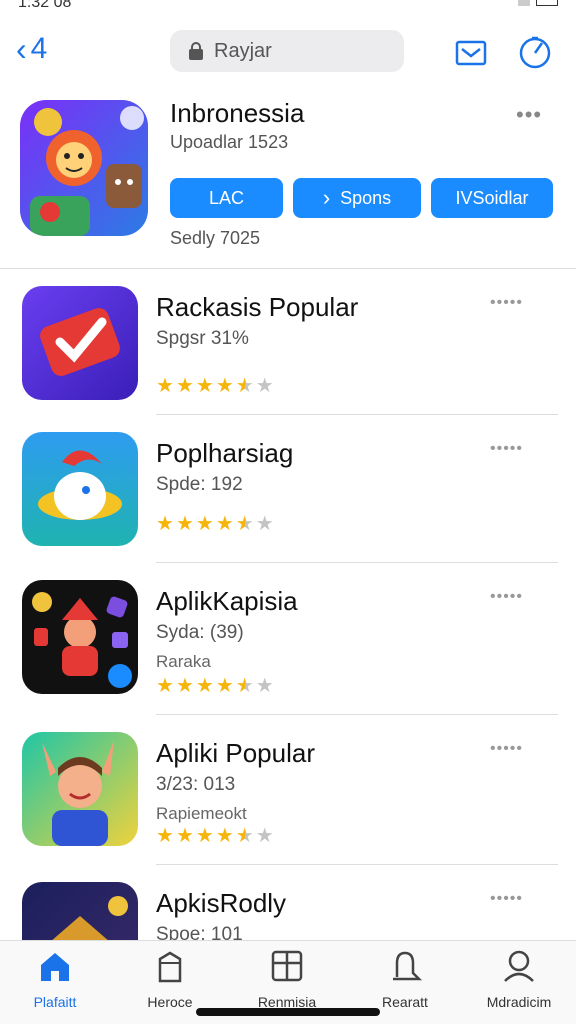  Describe the element at coordinates (221, 903) in the screenshot. I see `app-title: ApkisRodly` at that location.